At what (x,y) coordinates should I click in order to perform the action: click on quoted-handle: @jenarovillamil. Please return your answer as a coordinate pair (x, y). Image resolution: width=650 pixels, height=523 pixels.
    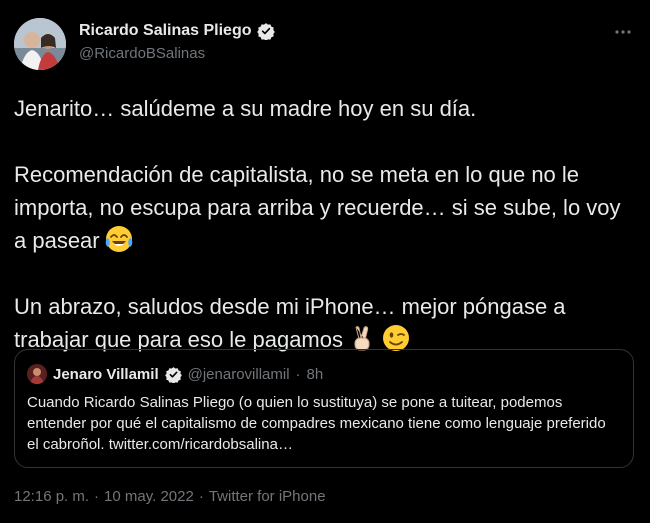
    Looking at the image, I should click on (239, 374).